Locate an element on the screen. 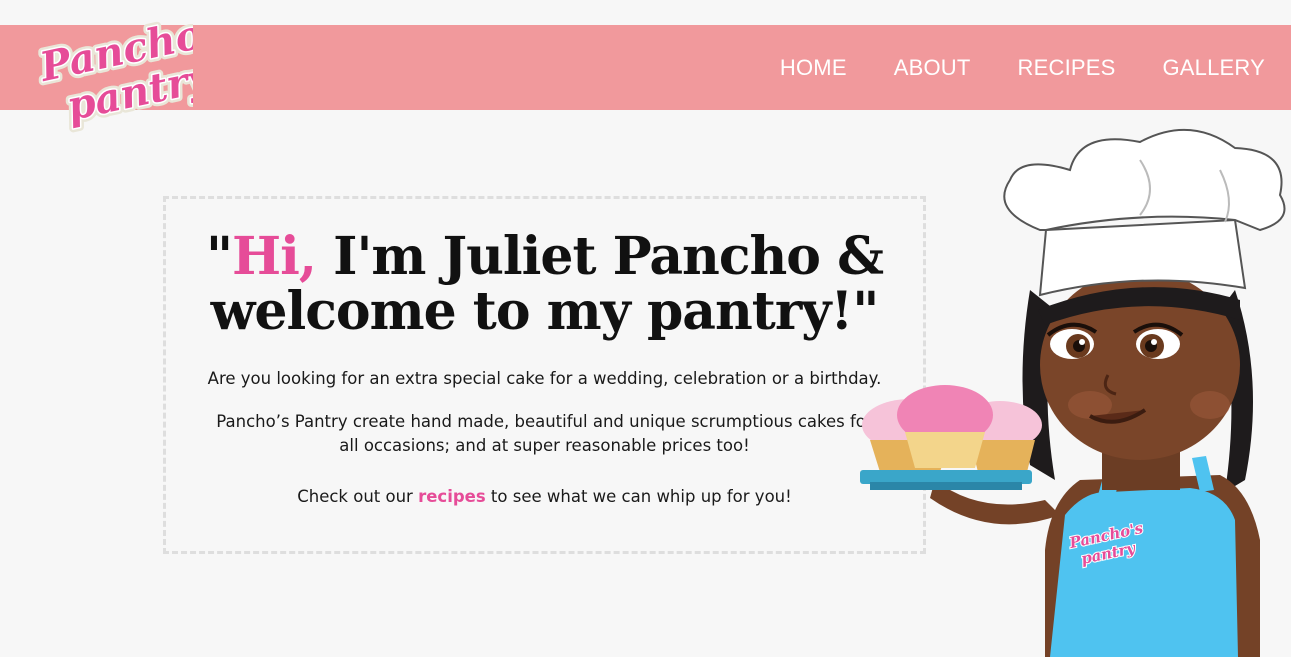  cake-tray is located at coordinates (951, 437).